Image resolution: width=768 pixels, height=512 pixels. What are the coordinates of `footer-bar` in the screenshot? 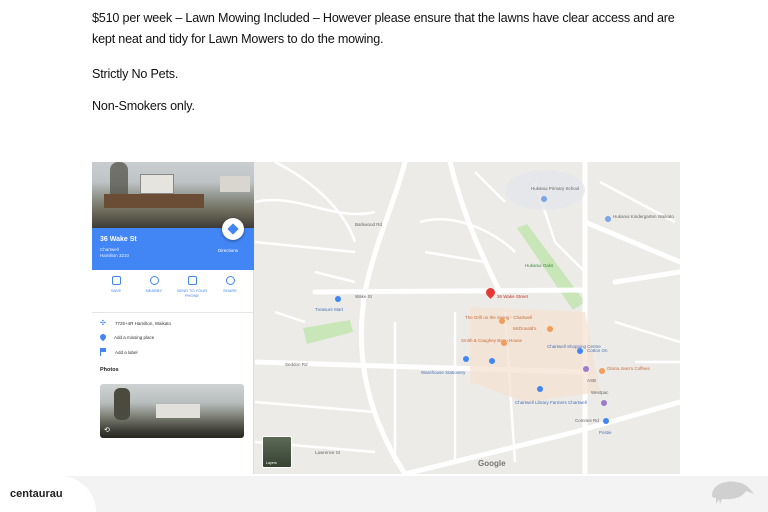 It's located at (384, 494).